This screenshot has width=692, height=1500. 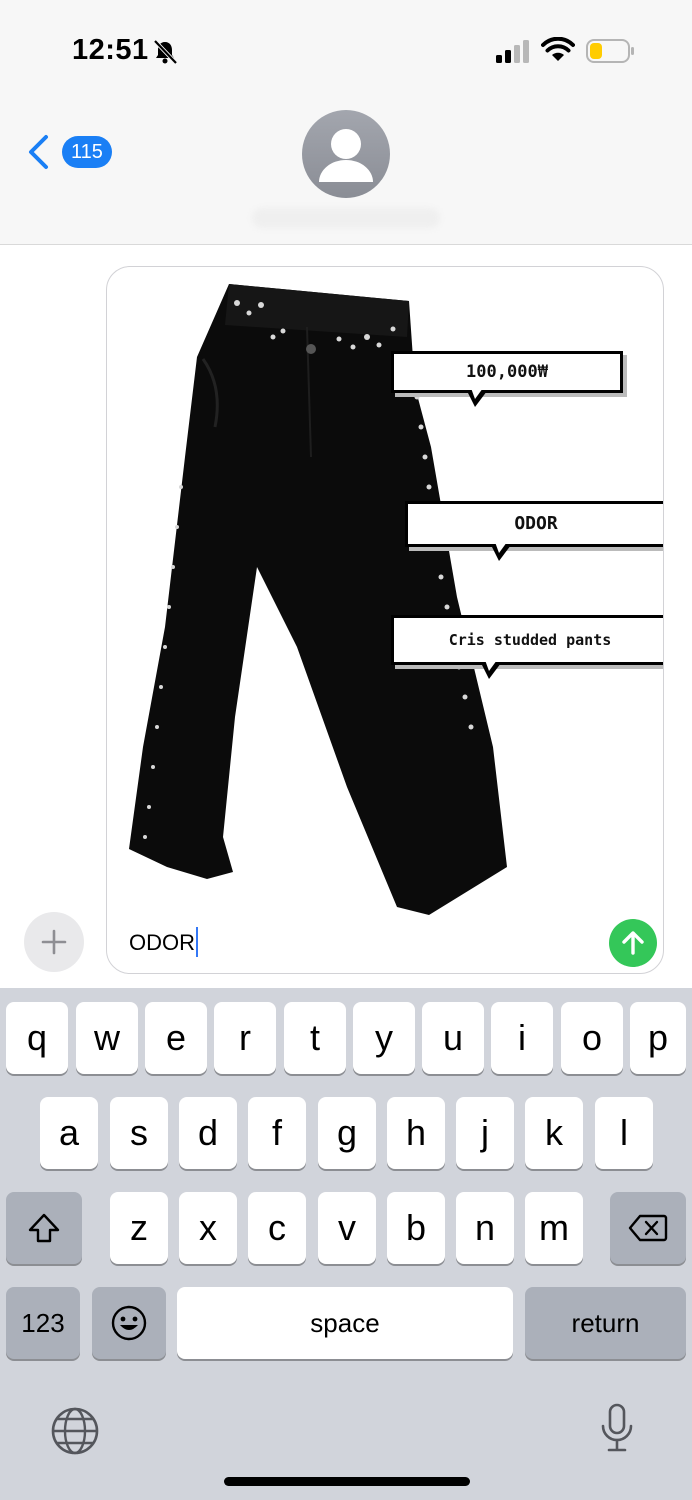 What do you see at coordinates (139, 1133) in the screenshot?
I see `key-s: s` at bounding box center [139, 1133].